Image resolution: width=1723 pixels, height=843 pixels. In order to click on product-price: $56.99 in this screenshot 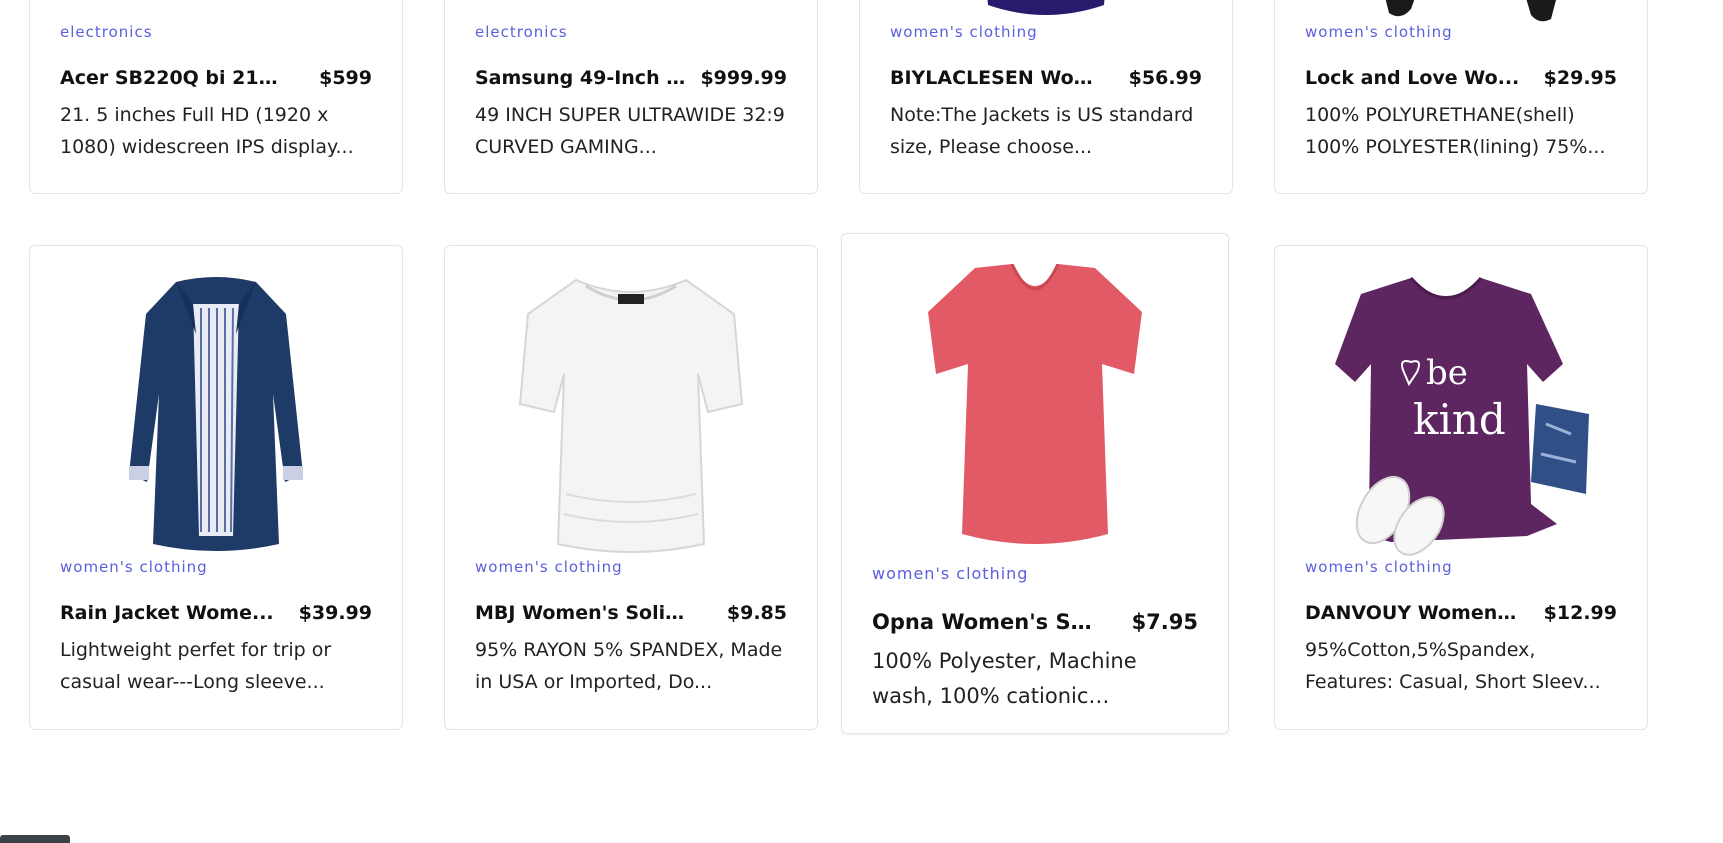, I will do `click(1165, 78)`.